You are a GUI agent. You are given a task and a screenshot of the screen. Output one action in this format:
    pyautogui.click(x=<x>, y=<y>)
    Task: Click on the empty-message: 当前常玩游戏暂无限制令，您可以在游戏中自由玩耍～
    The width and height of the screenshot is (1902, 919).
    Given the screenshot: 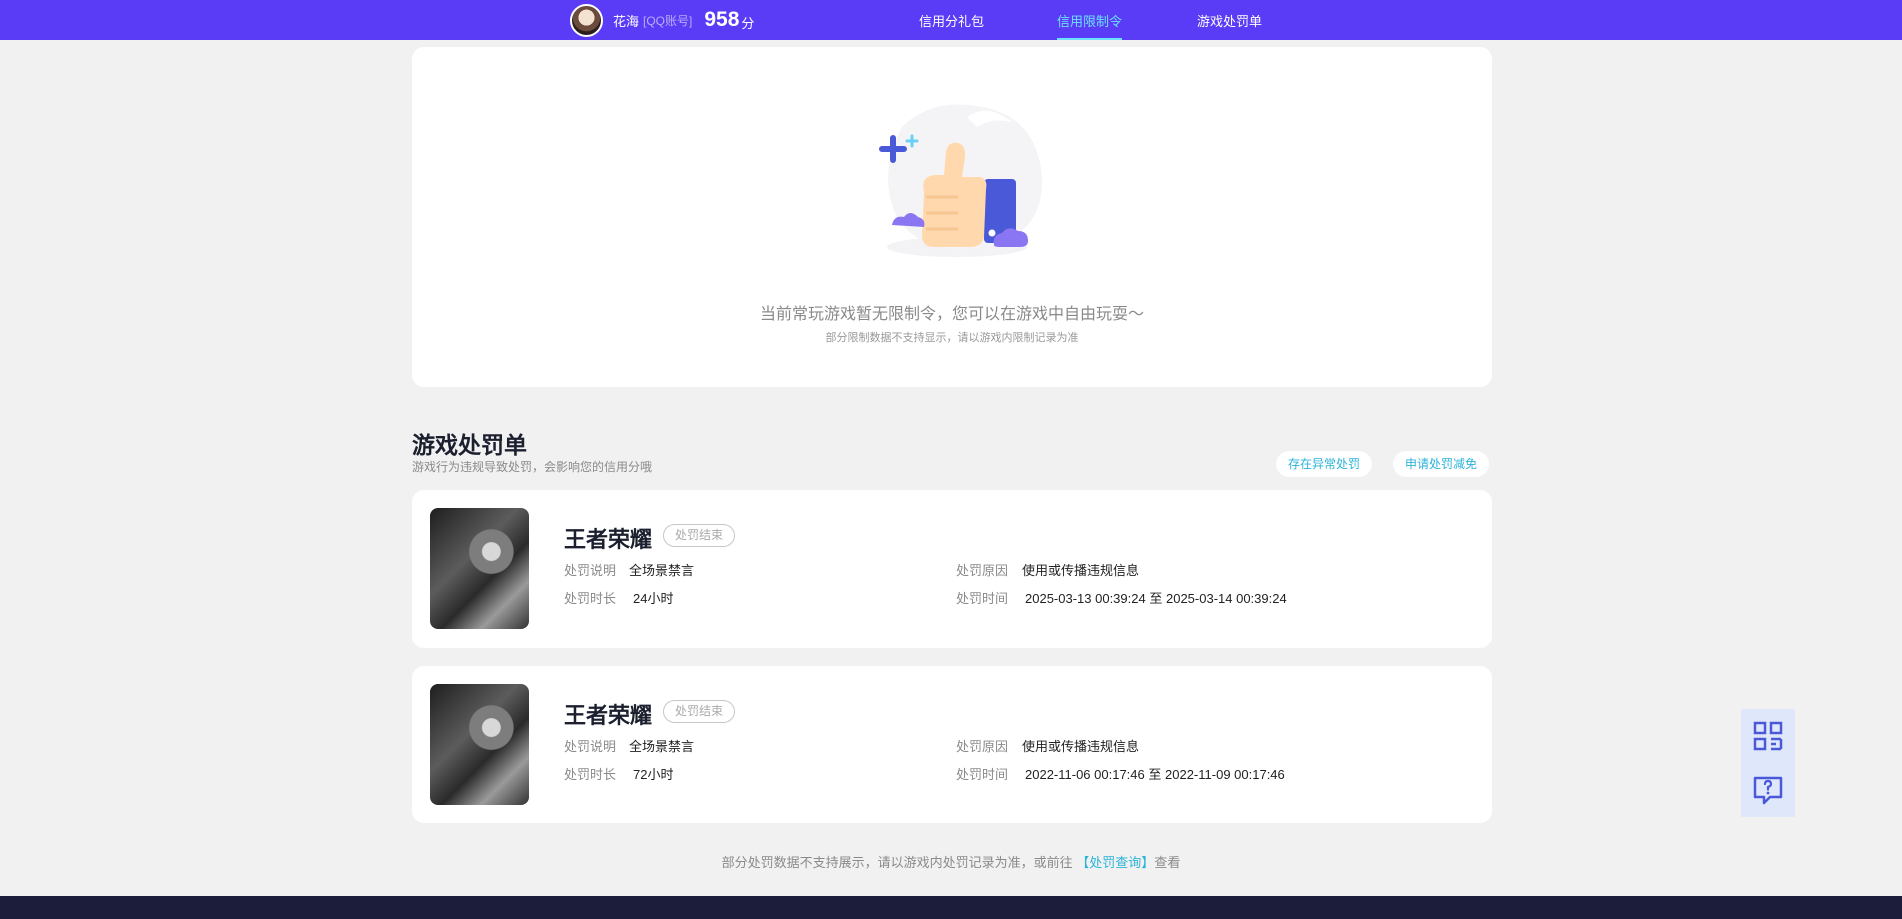 What is the action you would take?
    pyautogui.click(x=951, y=314)
    